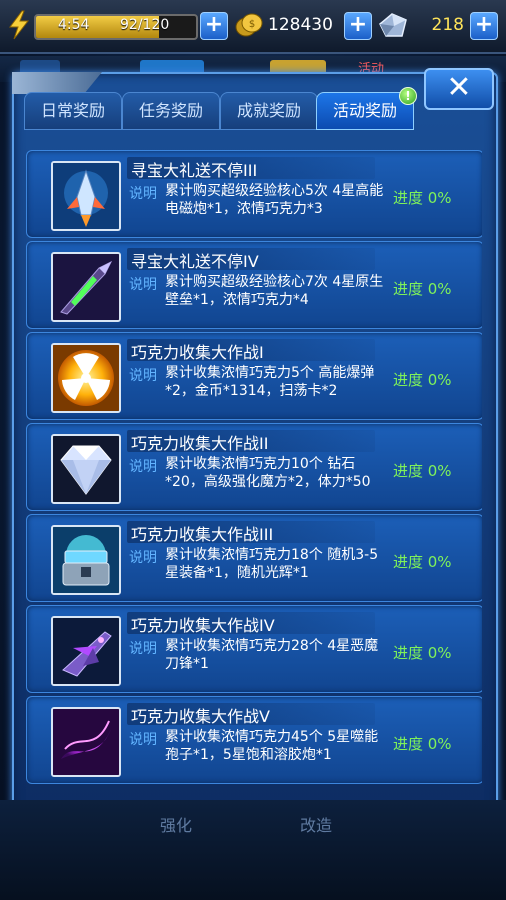  What do you see at coordinates (86, 196) in the screenshot?
I see `rocket-icon` at bounding box center [86, 196].